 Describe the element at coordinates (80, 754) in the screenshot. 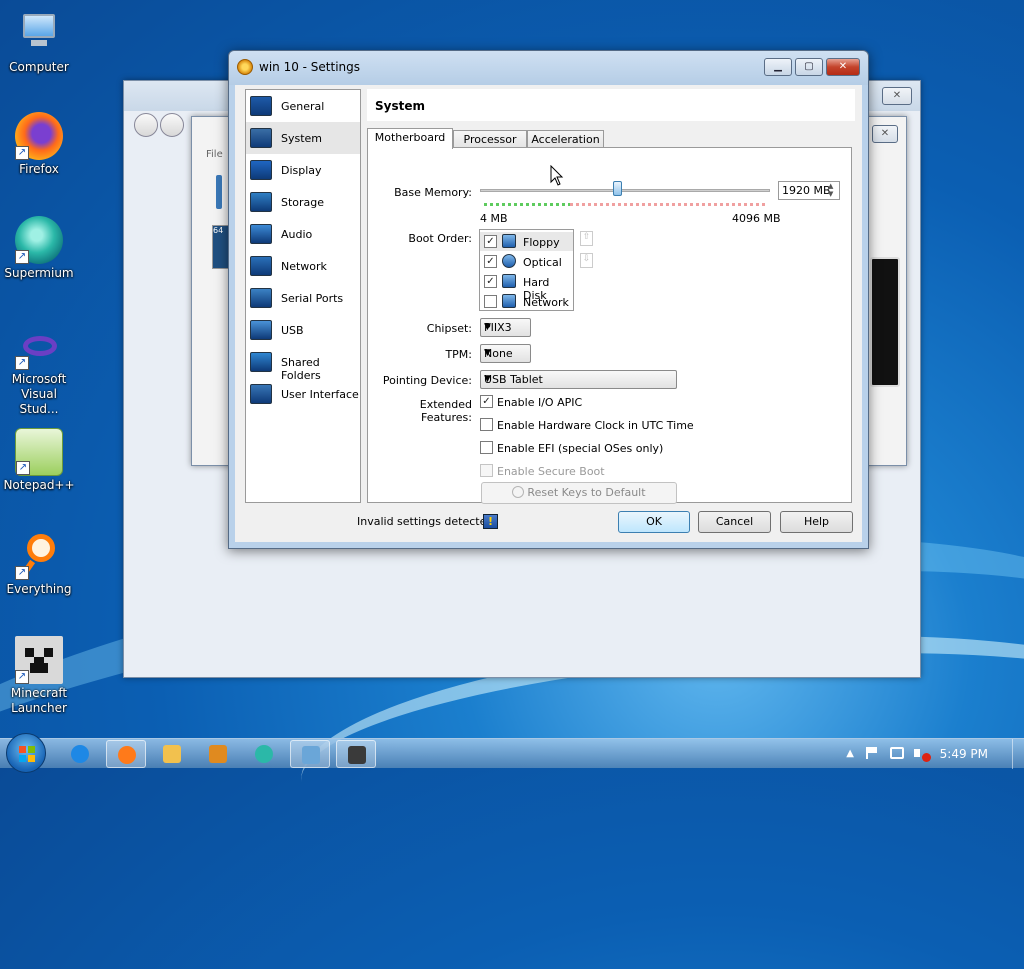

I see `taskbar-ie-button` at that location.